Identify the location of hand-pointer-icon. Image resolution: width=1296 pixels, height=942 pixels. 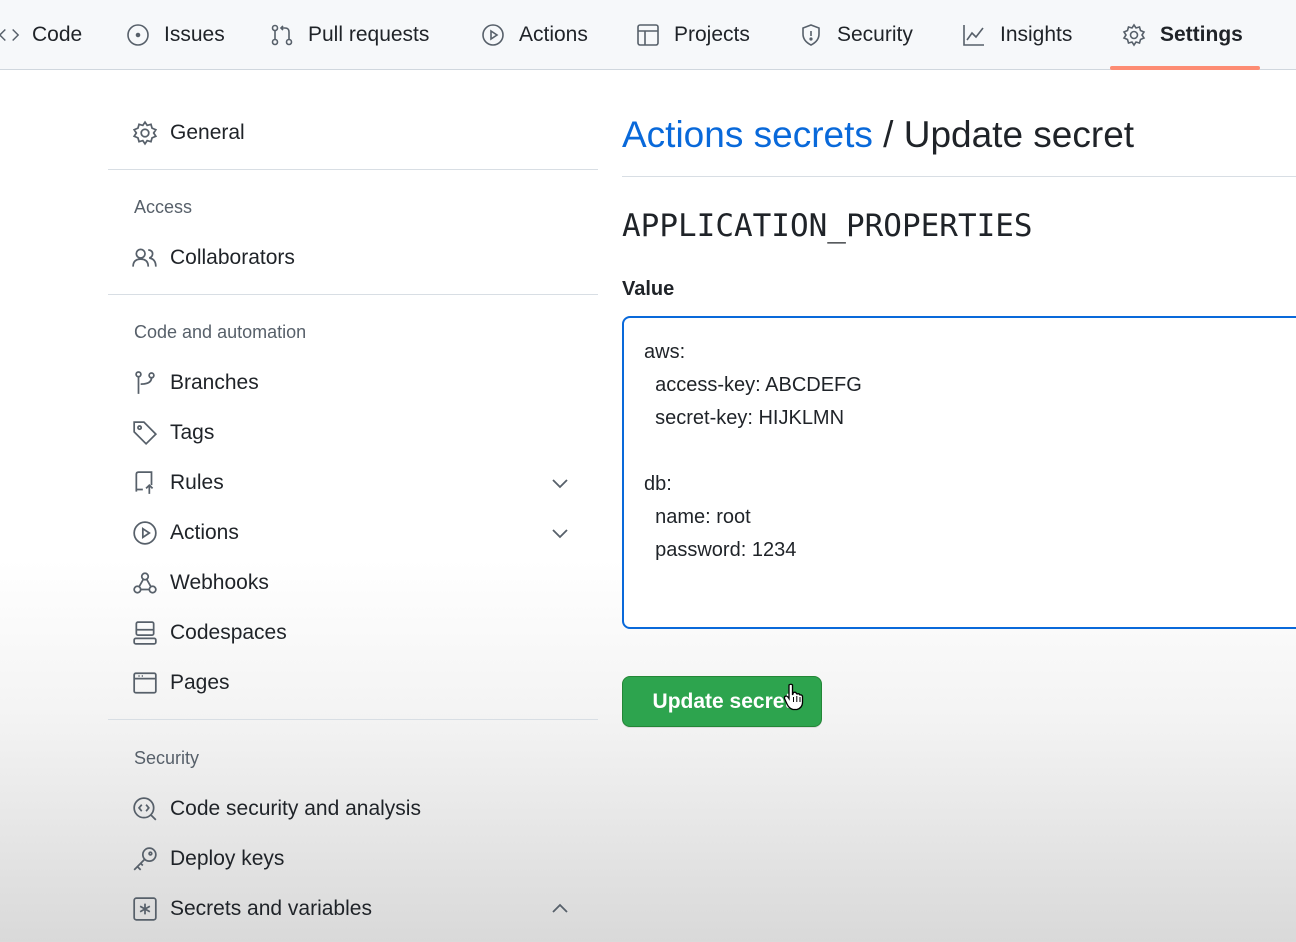
(793, 697).